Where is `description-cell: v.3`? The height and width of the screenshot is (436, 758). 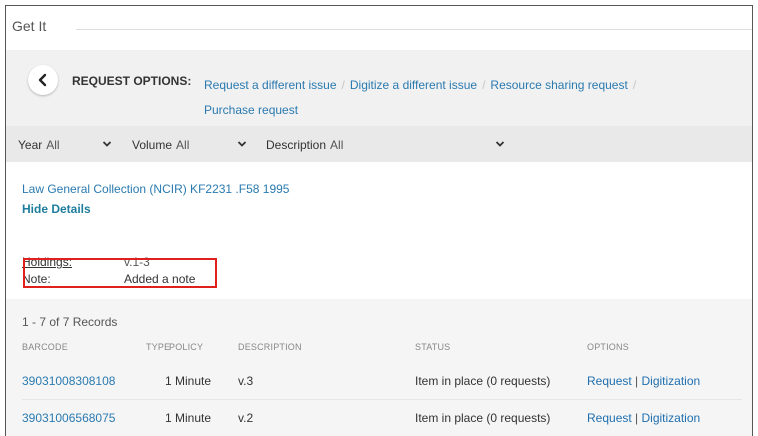
description-cell: v.3 is located at coordinates (246, 381).